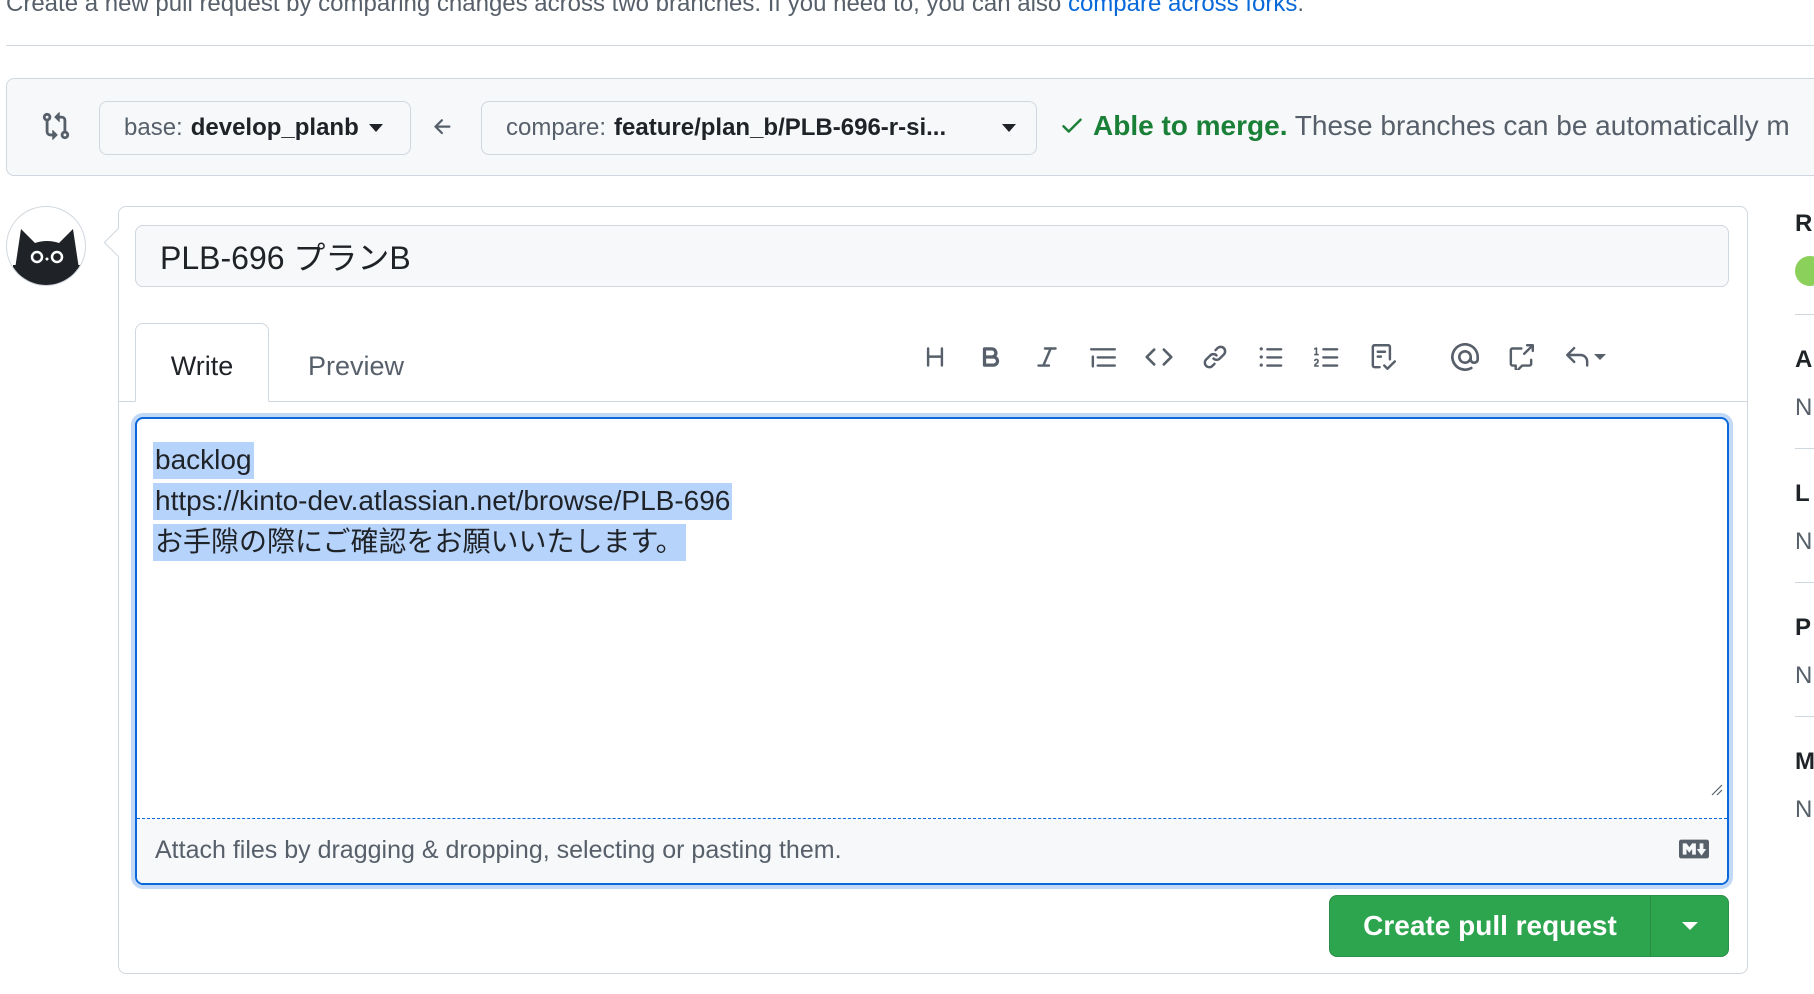 Image resolution: width=1814 pixels, height=994 pixels. I want to click on body-line: backlog, so click(203, 460).